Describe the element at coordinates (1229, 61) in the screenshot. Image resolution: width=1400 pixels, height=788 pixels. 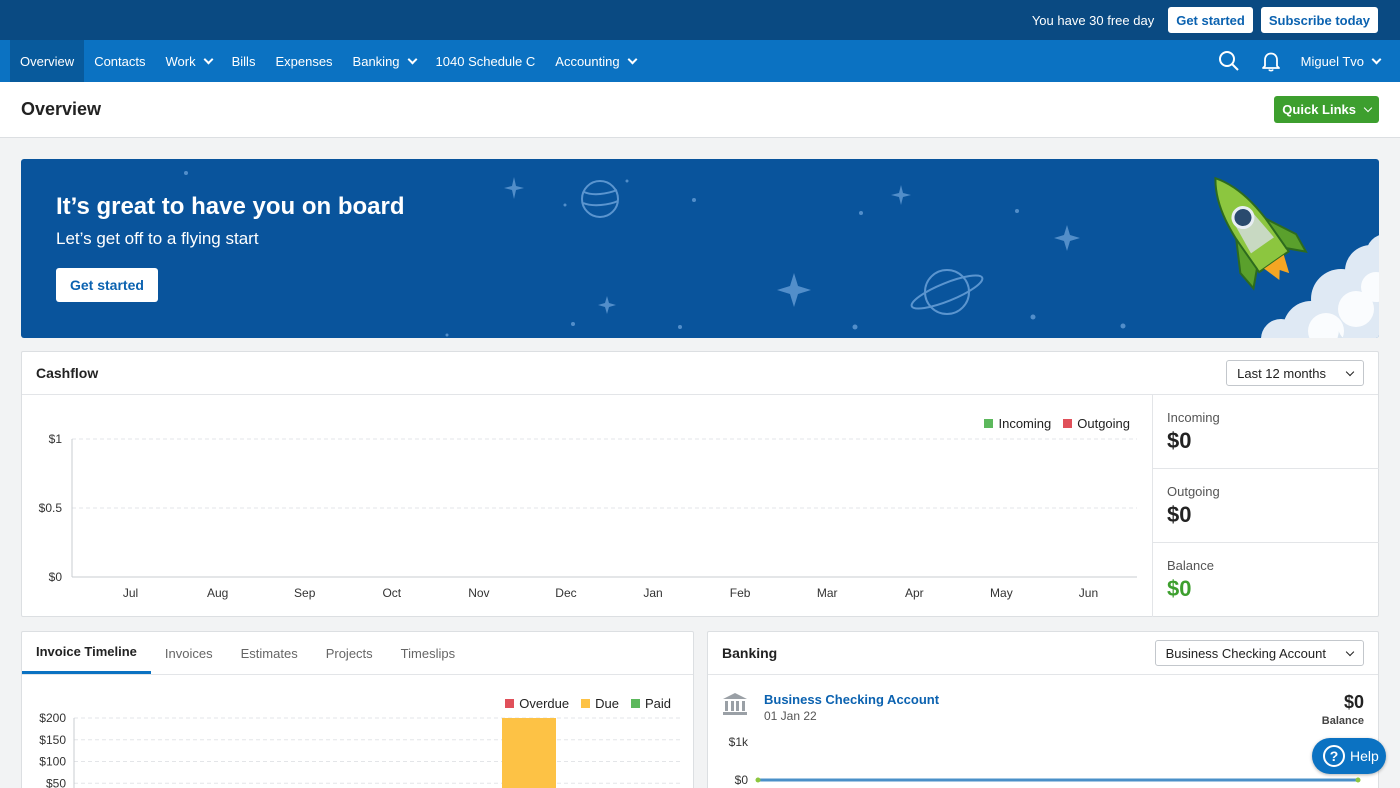
I see `search-icon` at that location.